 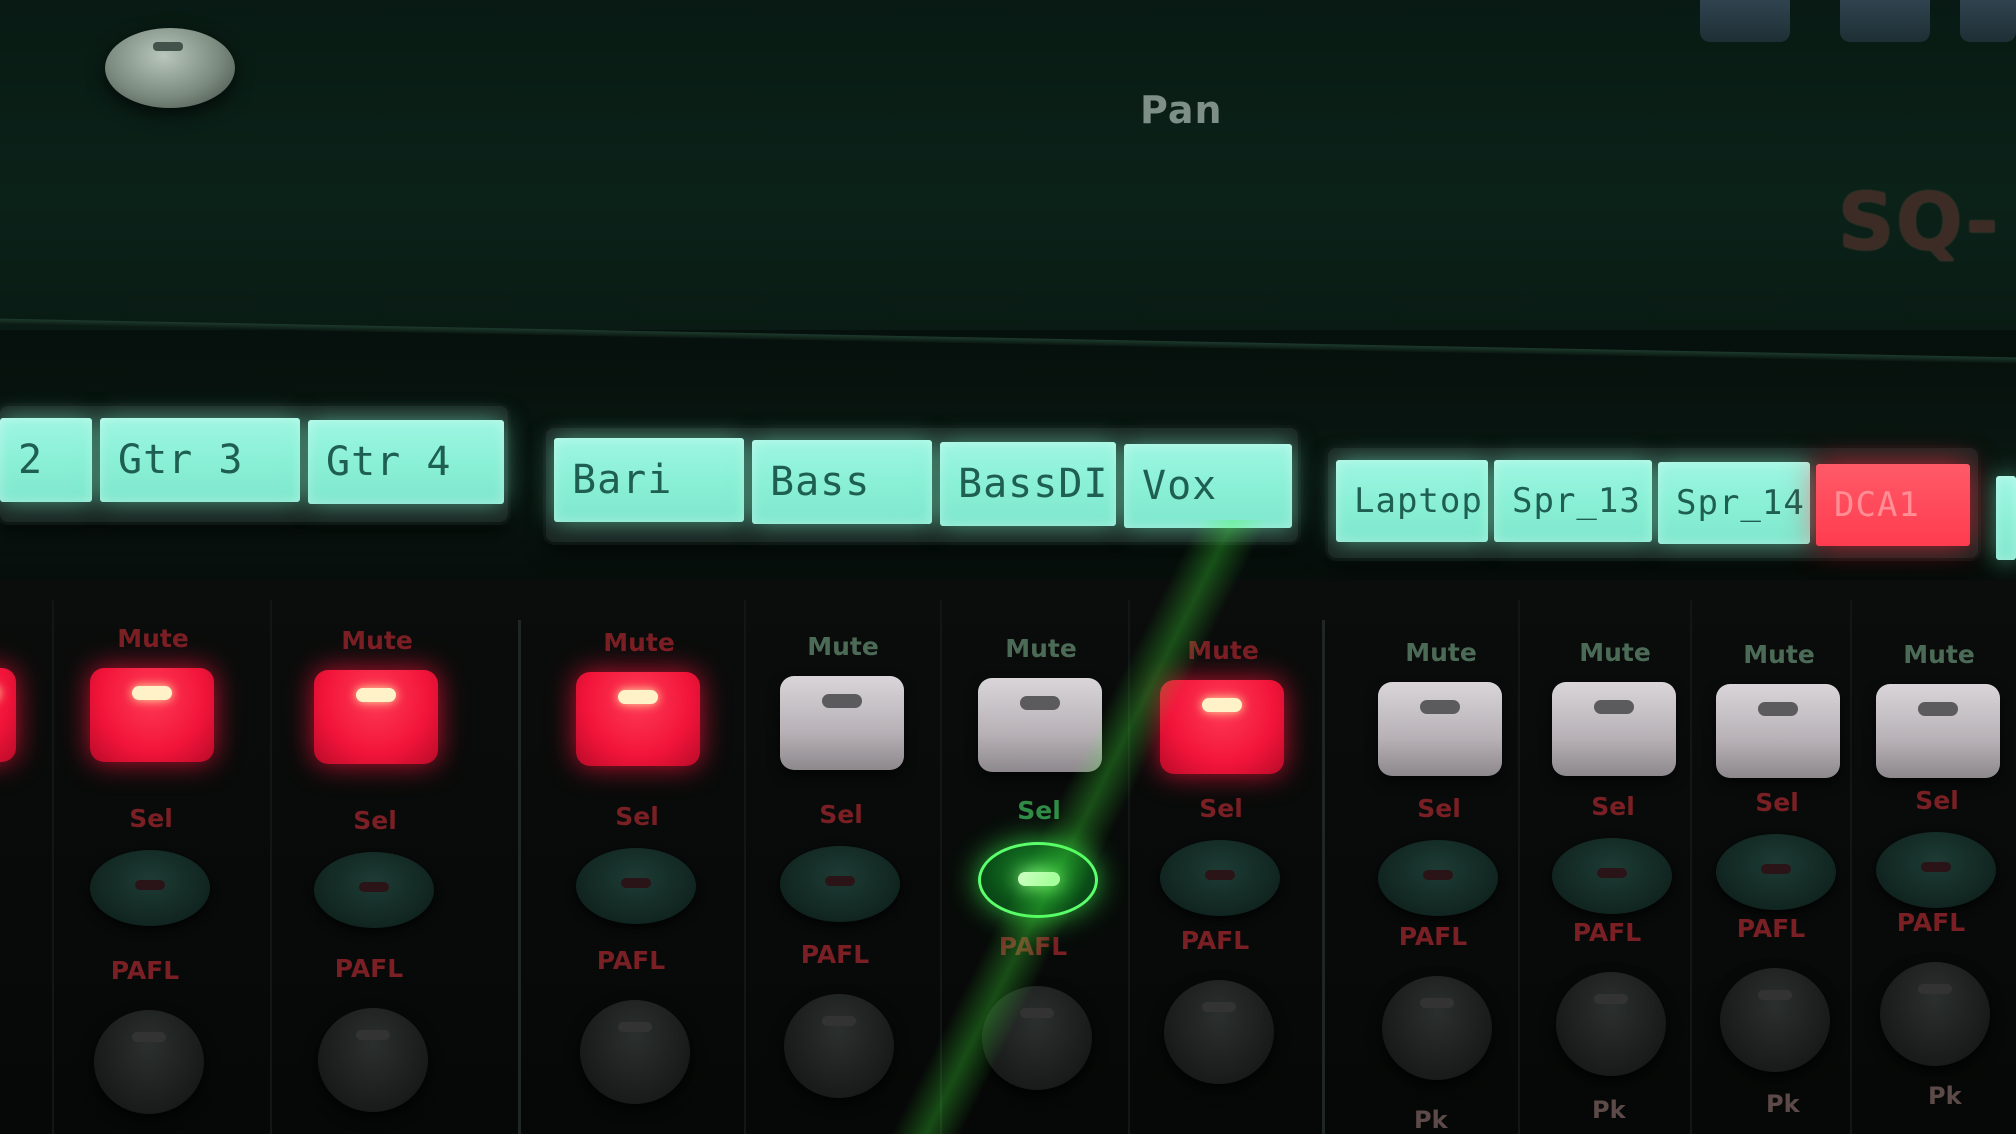 What do you see at coordinates (170, 68) in the screenshot?
I see `rotary-knob` at bounding box center [170, 68].